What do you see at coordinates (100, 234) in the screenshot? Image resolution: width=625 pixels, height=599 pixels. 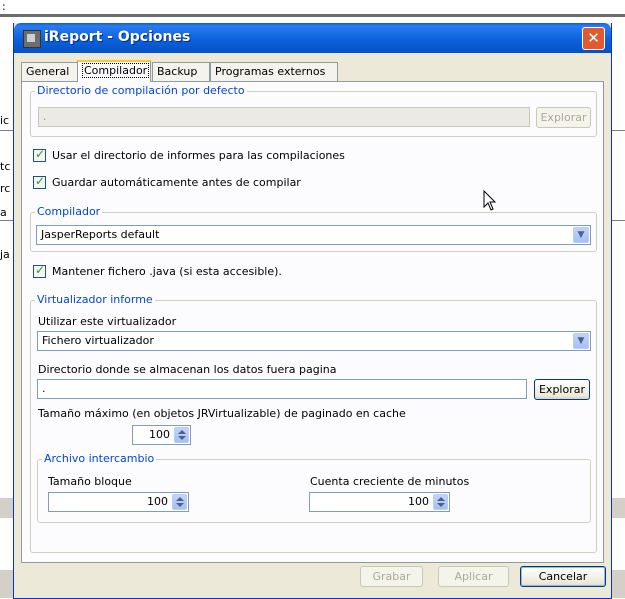 I see `compiler-select-value: JasperReports default` at bounding box center [100, 234].